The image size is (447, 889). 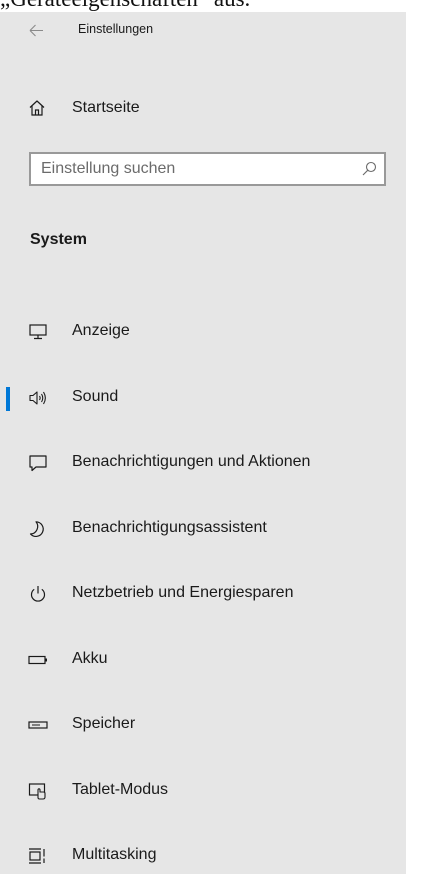 I want to click on moon-icon, so click(x=38, y=529).